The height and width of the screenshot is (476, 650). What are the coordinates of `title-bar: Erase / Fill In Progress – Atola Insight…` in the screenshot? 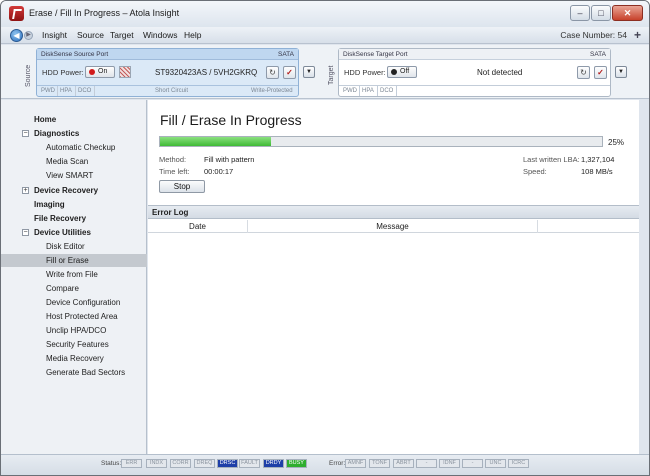 It's located at (325, 14).